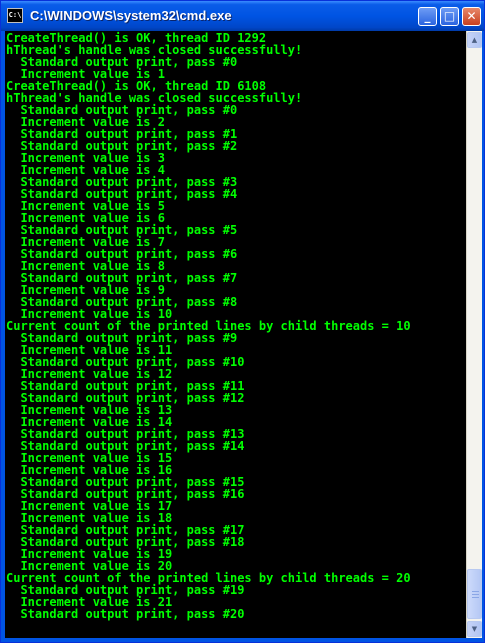 This screenshot has height=643, width=485. What do you see at coordinates (122, 302) in the screenshot?
I see `console-line: Standard output print, pass #8` at bounding box center [122, 302].